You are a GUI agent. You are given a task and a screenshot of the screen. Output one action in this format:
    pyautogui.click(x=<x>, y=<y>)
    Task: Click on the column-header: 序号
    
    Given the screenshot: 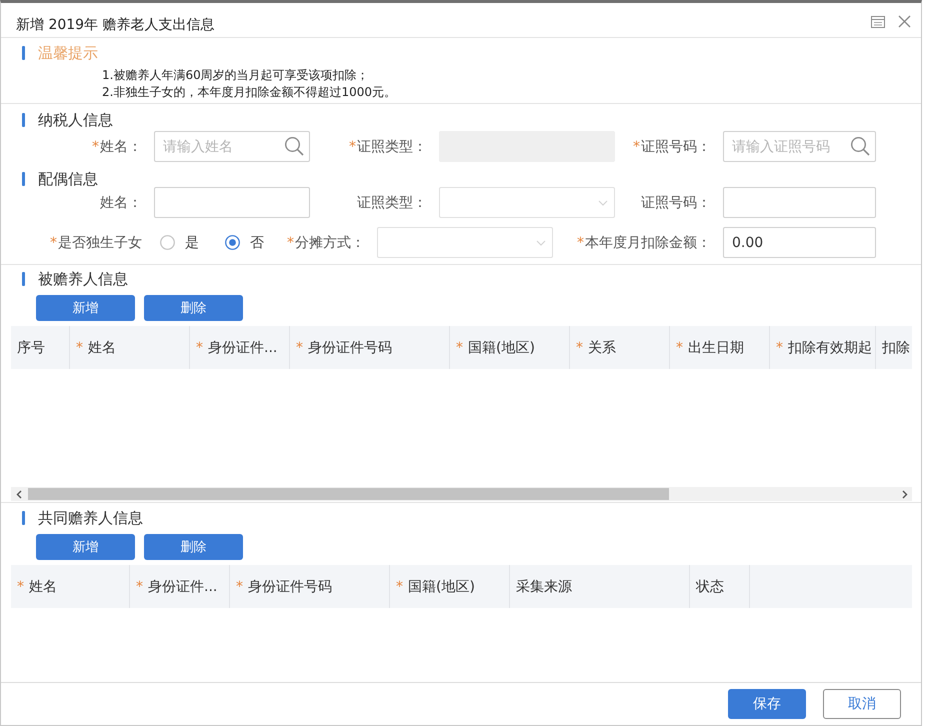 What is the action you would take?
    pyautogui.click(x=40, y=347)
    